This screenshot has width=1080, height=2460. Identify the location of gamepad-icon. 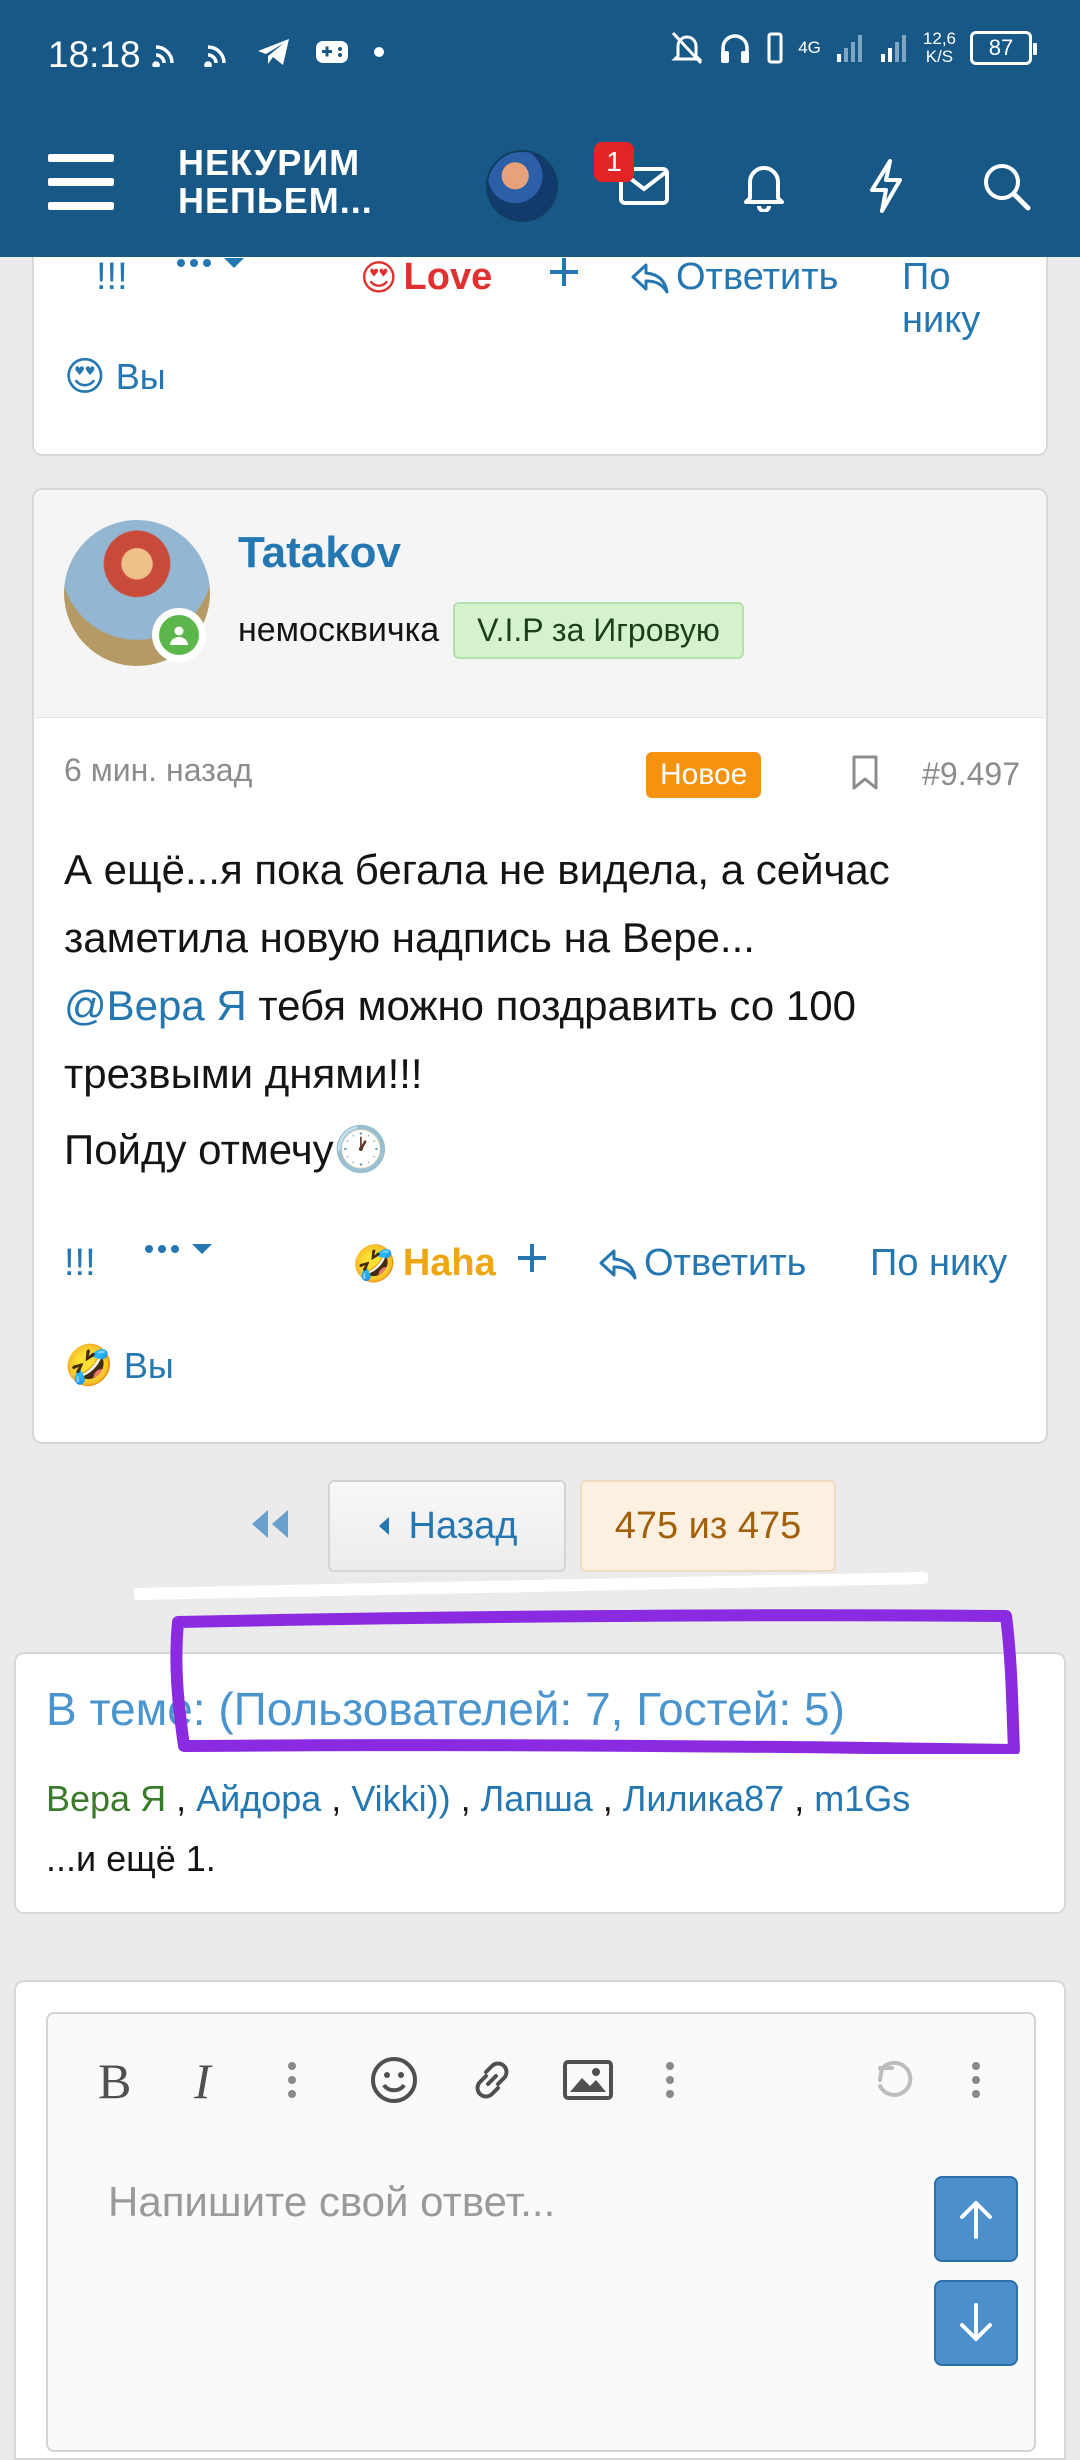
(332, 52).